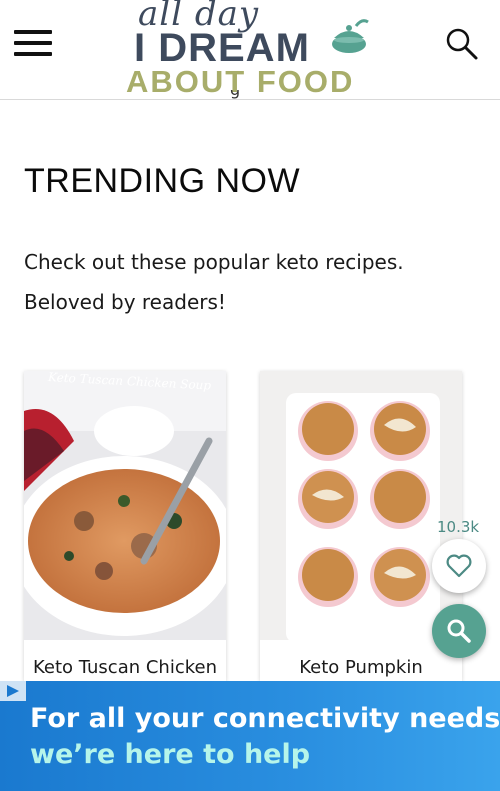  What do you see at coordinates (350, 36) in the screenshot?
I see `pot-logo-icon` at bounding box center [350, 36].